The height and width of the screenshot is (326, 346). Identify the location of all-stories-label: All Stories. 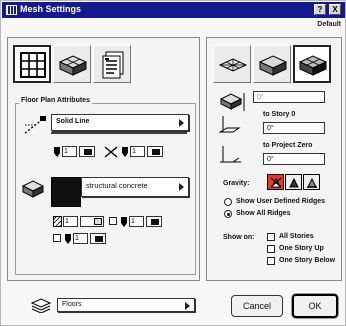
(296, 236).